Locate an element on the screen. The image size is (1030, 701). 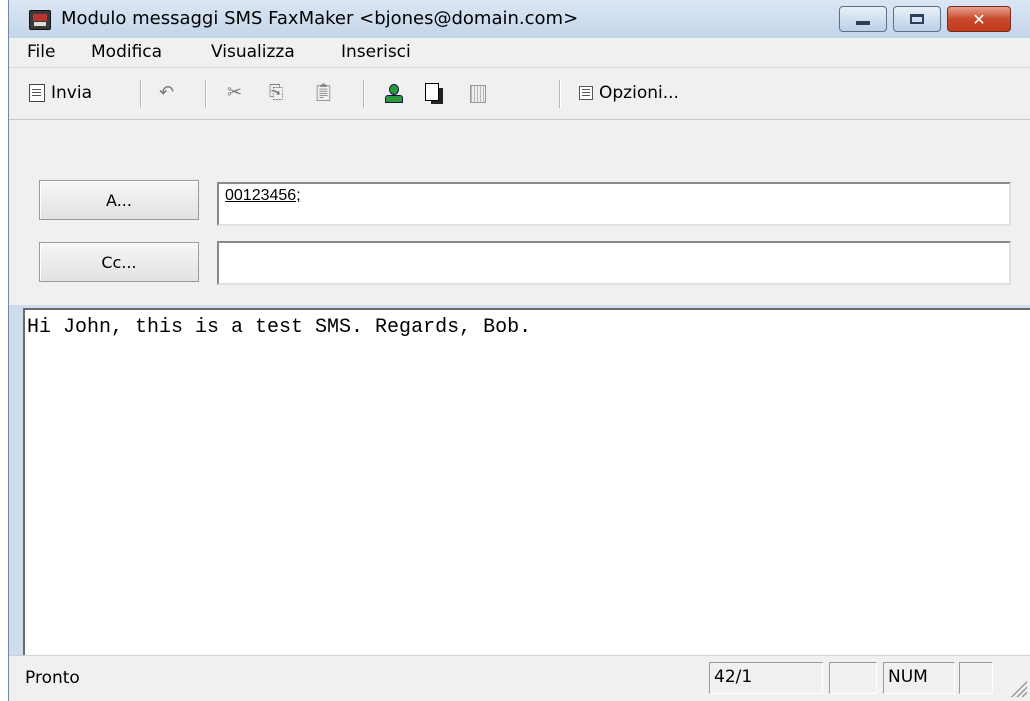
copy-button: ⎘ is located at coordinates (276, 93).